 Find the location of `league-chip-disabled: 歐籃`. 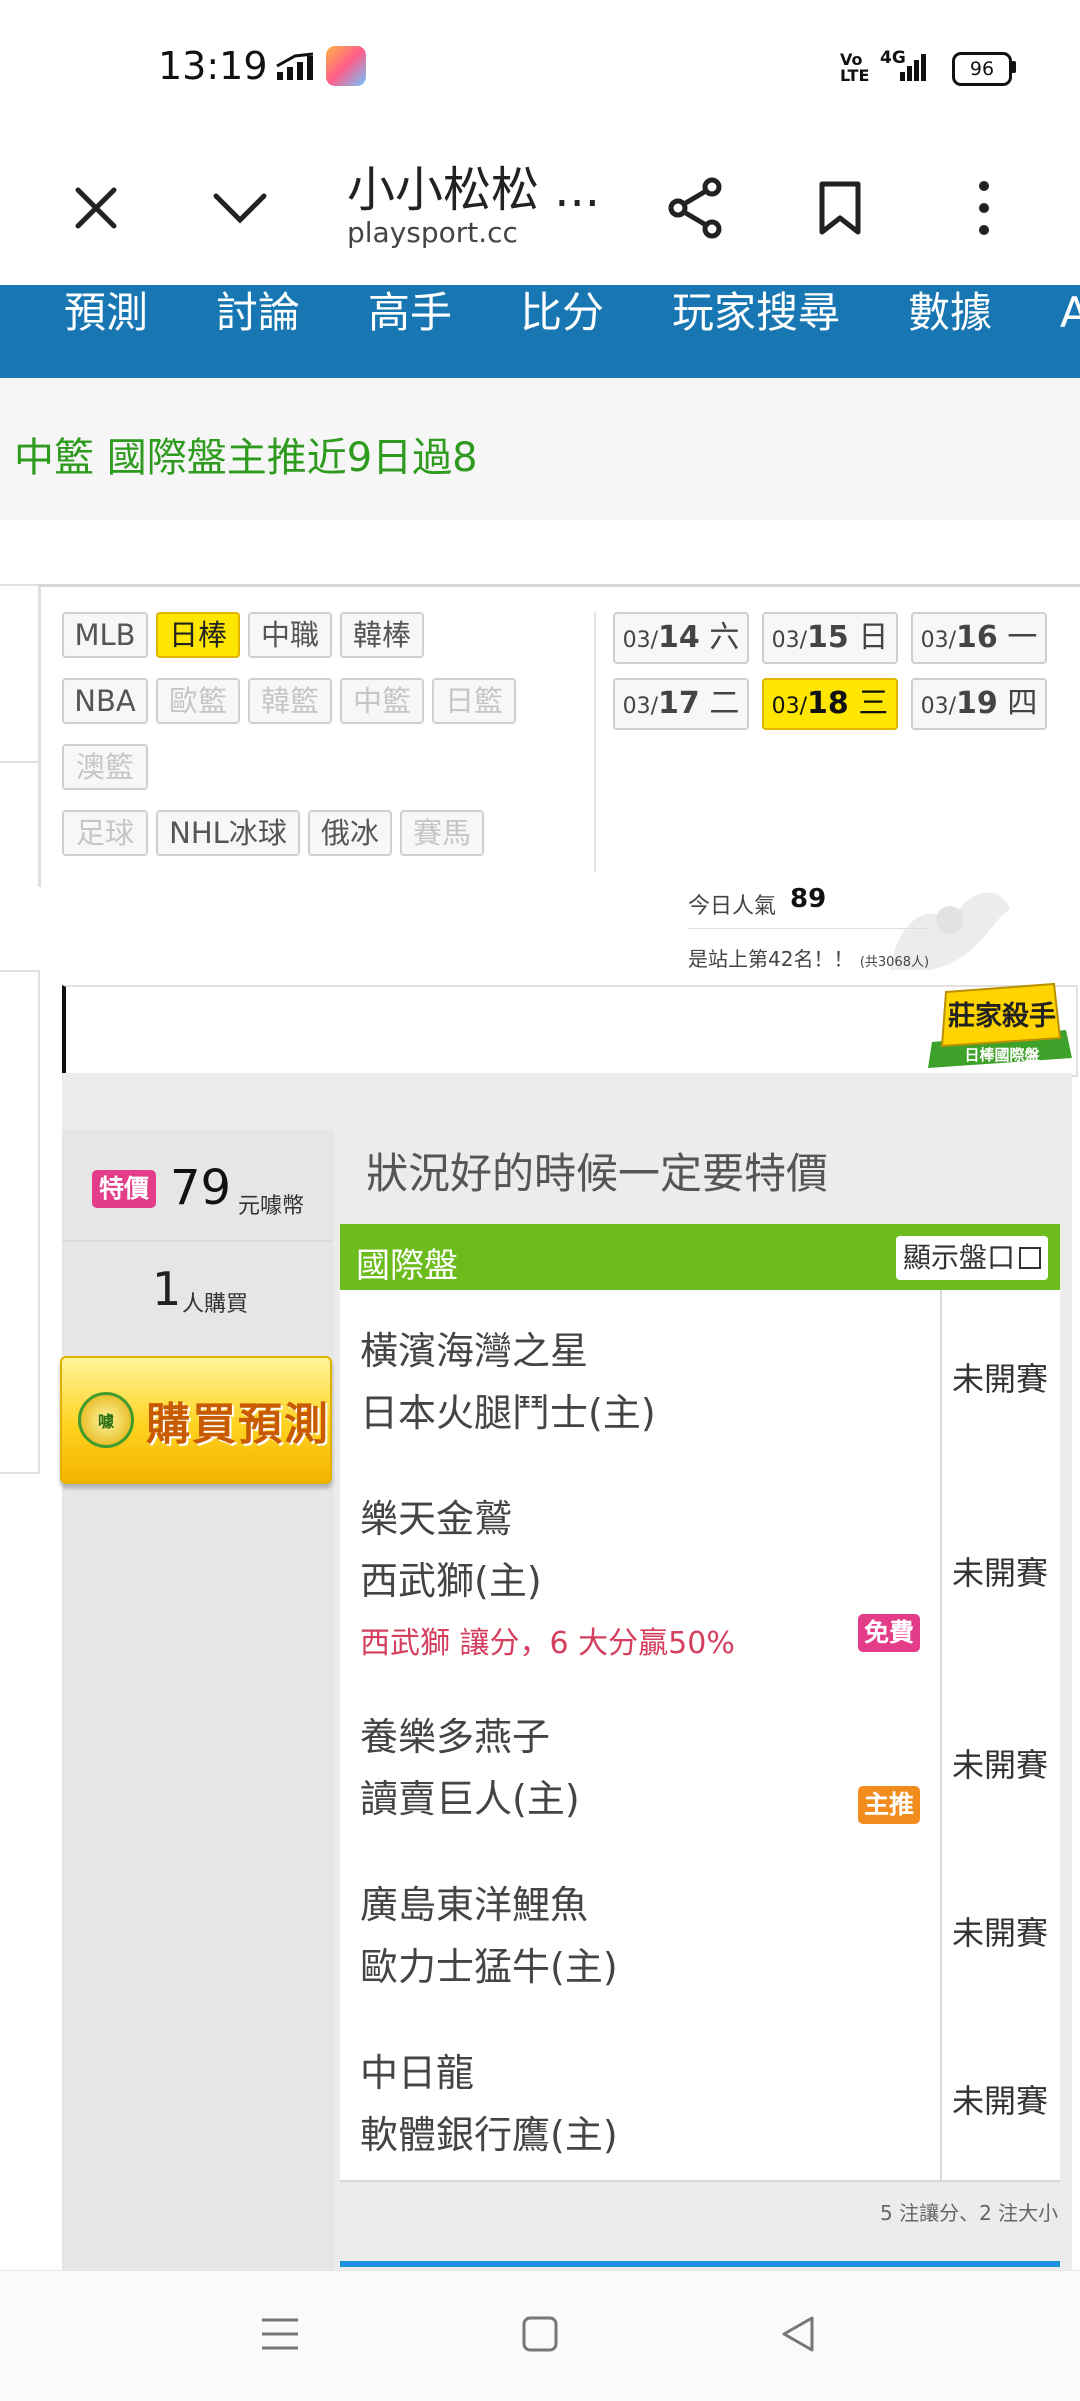

league-chip-disabled: 歐籃 is located at coordinates (198, 701).